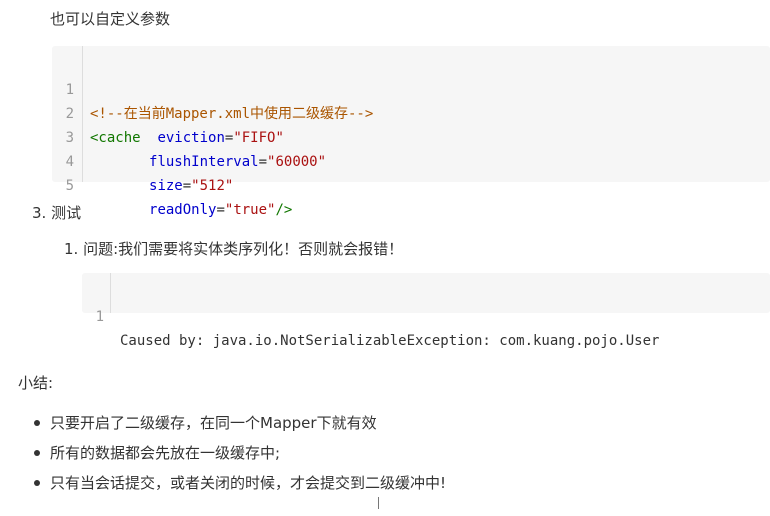  What do you see at coordinates (165, 453) in the screenshot?
I see `list-item-text: 所有的数据都会先放在一级缓存中;` at bounding box center [165, 453].